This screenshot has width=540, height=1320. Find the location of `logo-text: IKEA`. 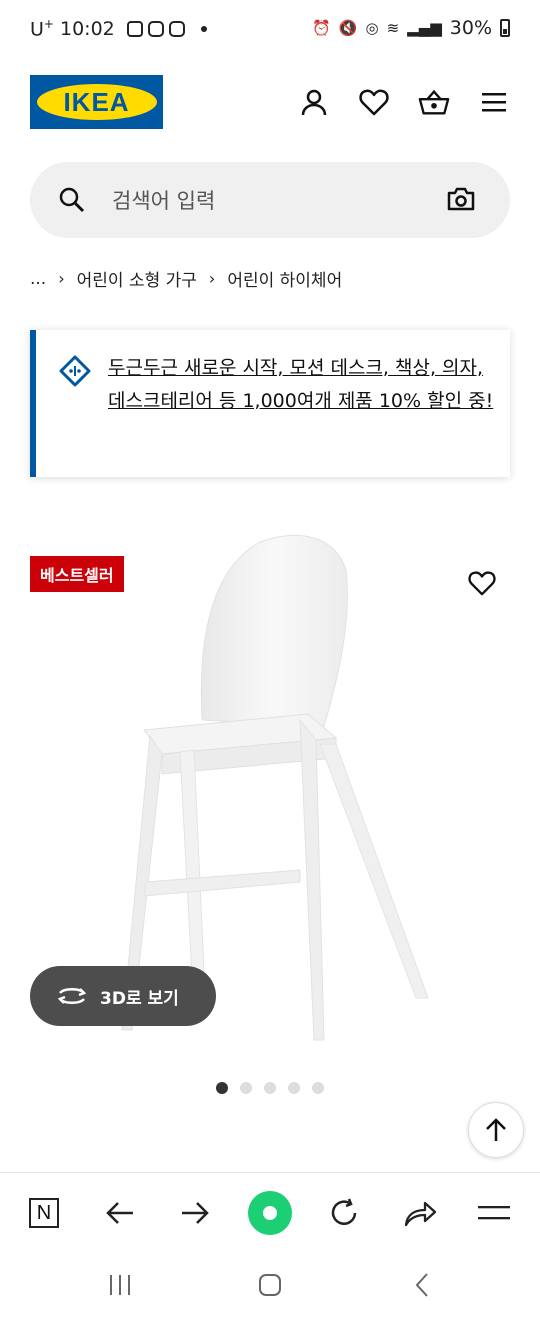

logo-text: IKEA is located at coordinates (96, 101).